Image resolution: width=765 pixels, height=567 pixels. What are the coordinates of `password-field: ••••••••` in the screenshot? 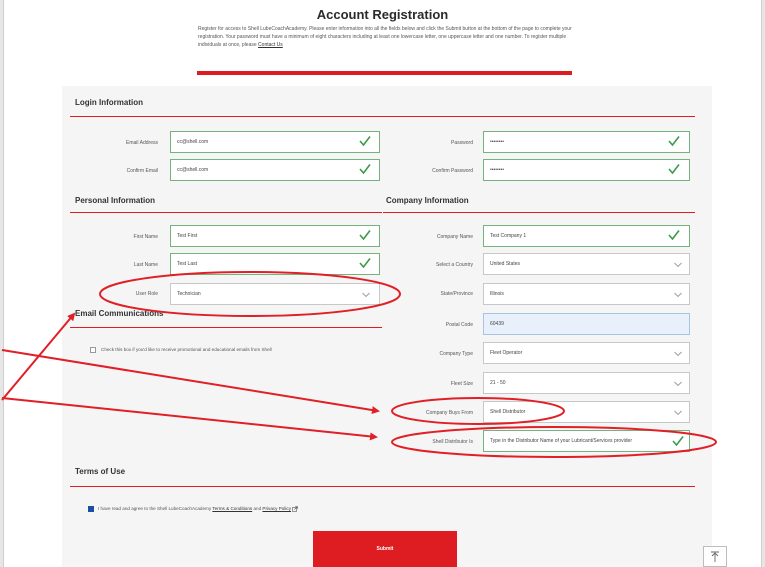 It's located at (586, 142).